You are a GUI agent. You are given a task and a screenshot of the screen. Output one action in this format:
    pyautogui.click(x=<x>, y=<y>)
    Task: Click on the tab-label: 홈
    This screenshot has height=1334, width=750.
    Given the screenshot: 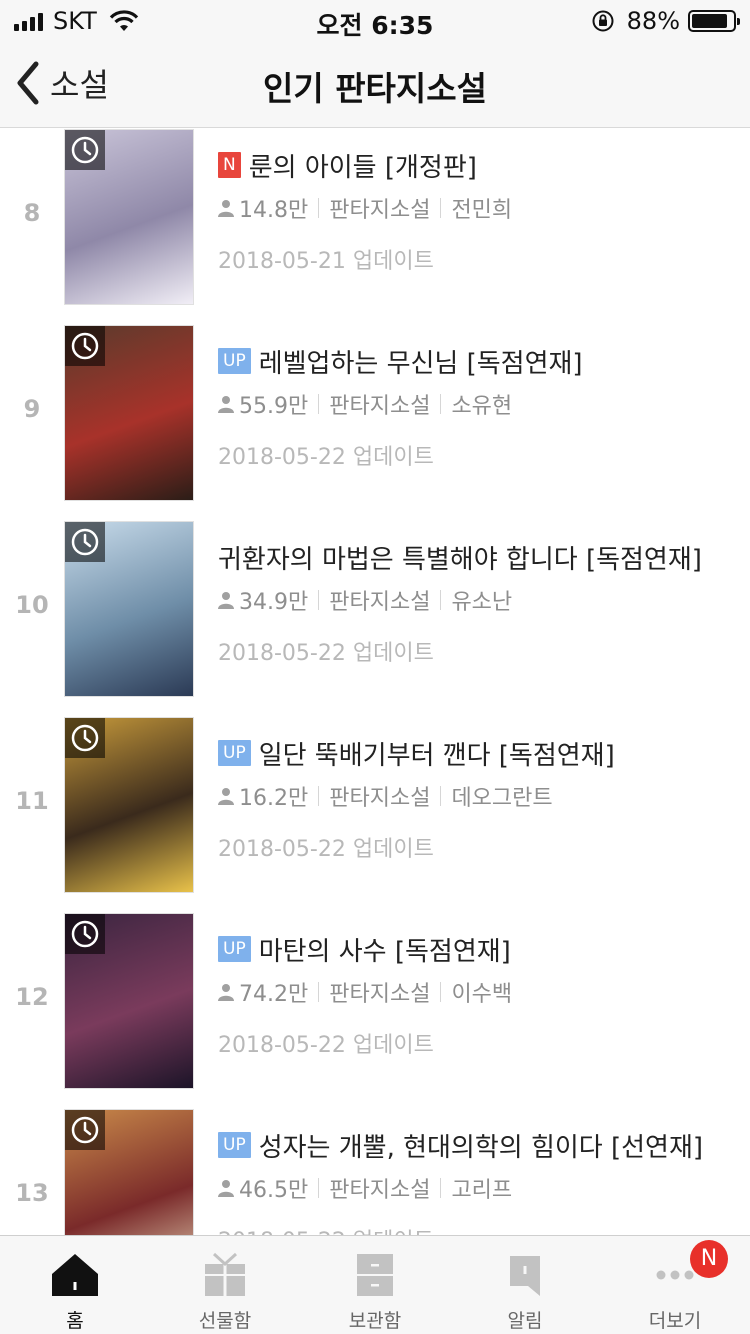 What is the action you would take?
    pyautogui.click(x=75, y=1321)
    